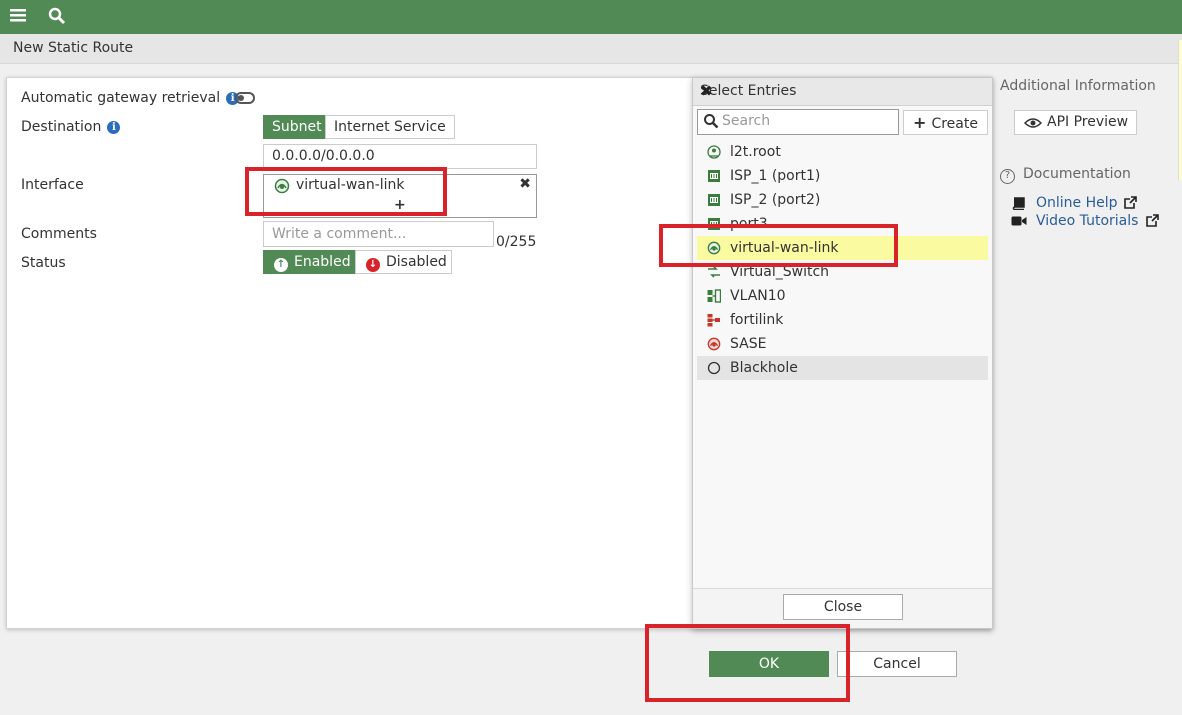  I want to click on cancel-button: Cancel, so click(897, 664).